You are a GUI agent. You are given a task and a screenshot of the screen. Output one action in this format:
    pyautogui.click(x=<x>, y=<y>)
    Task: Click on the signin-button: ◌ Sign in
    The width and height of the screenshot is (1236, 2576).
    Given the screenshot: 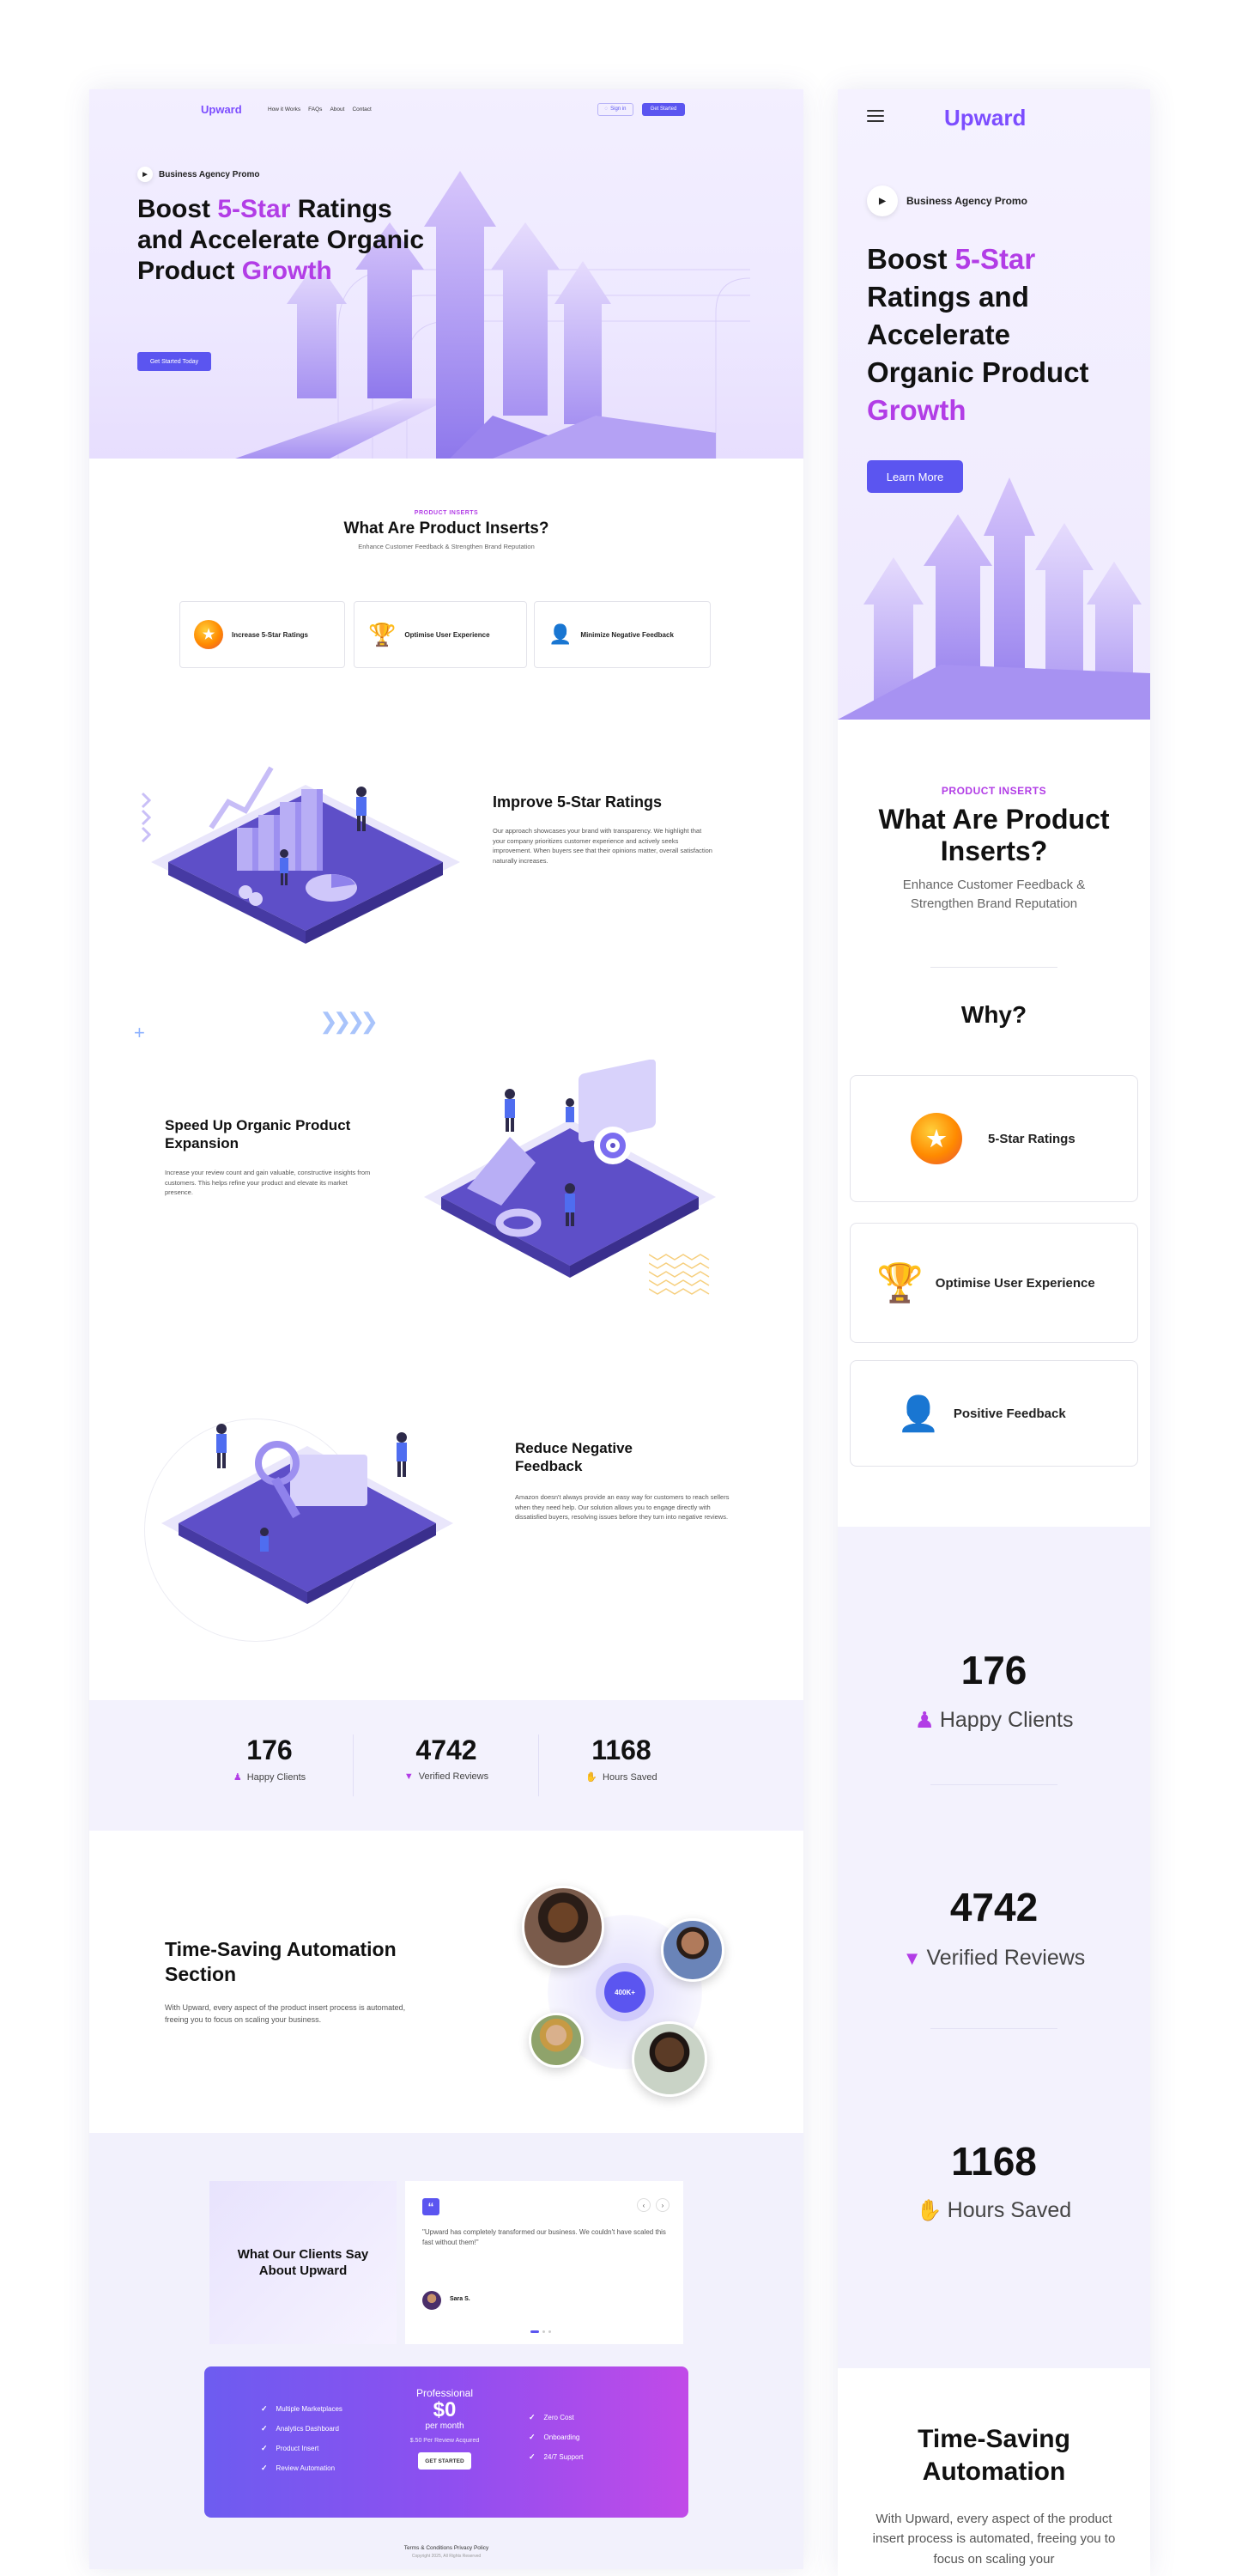 What is the action you would take?
    pyautogui.click(x=615, y=109)
    